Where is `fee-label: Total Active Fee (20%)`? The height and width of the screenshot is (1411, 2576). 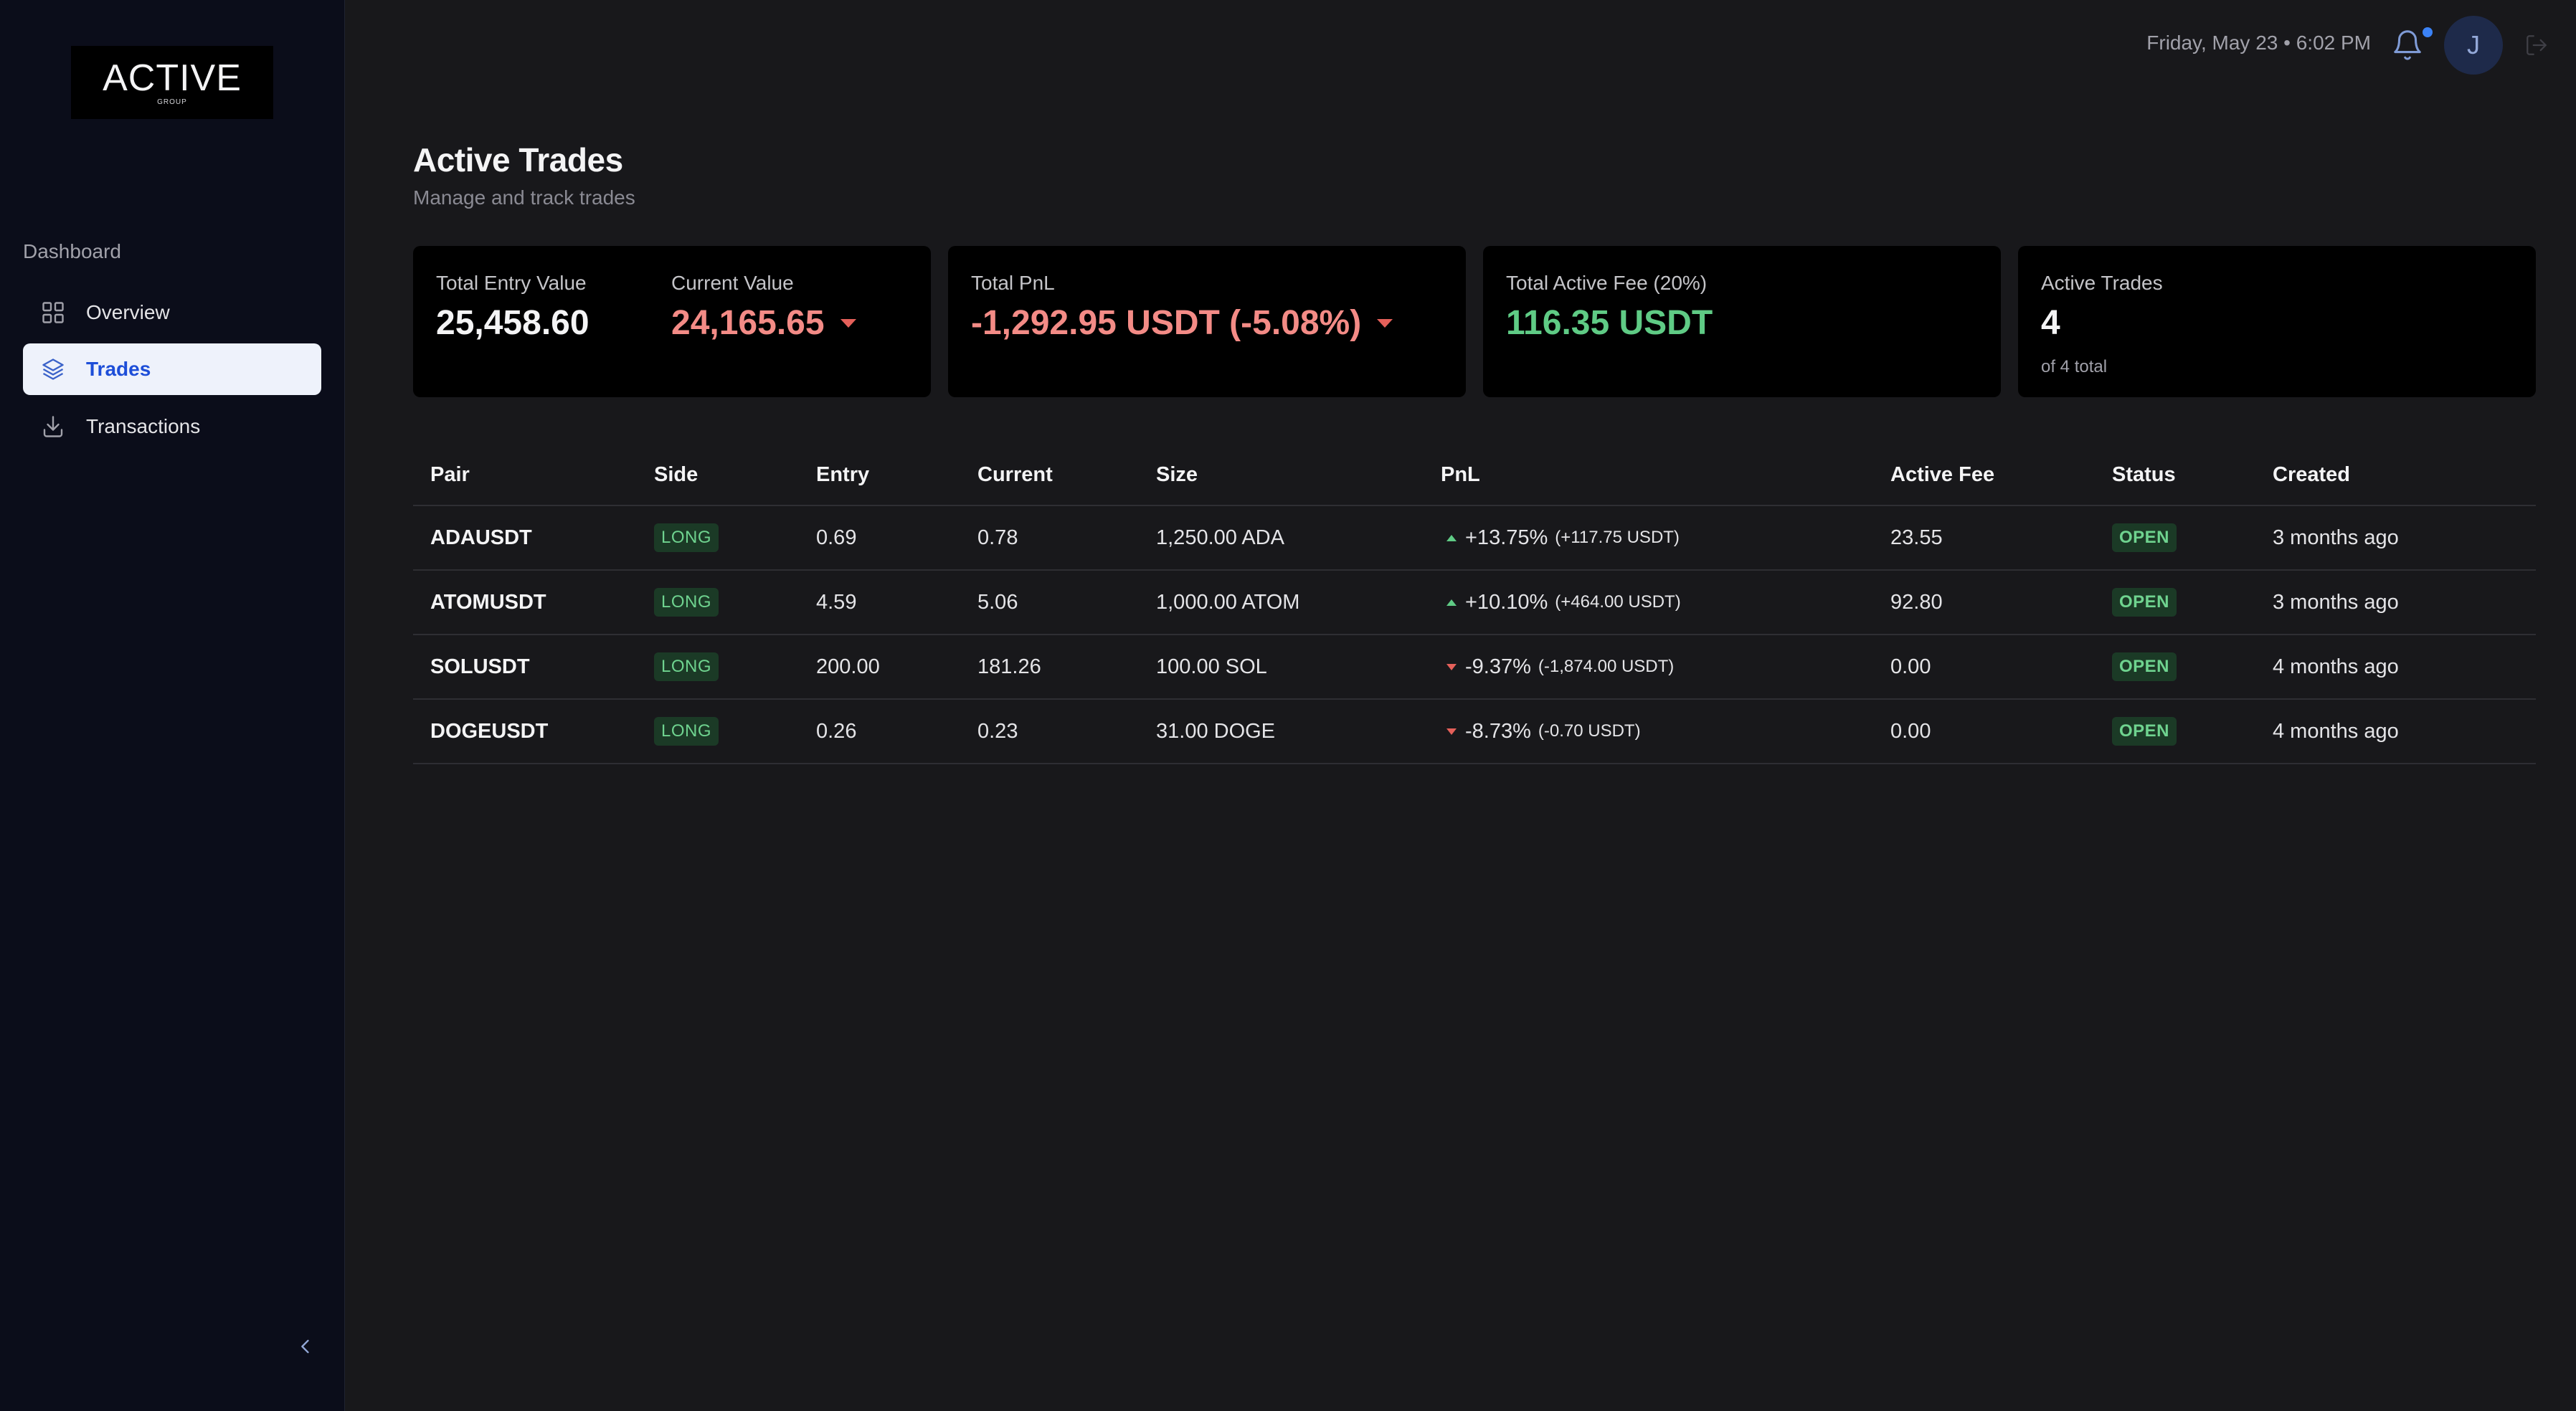 fee-label: Total Active Fee (20%) is located at coordinates (1607, 283).